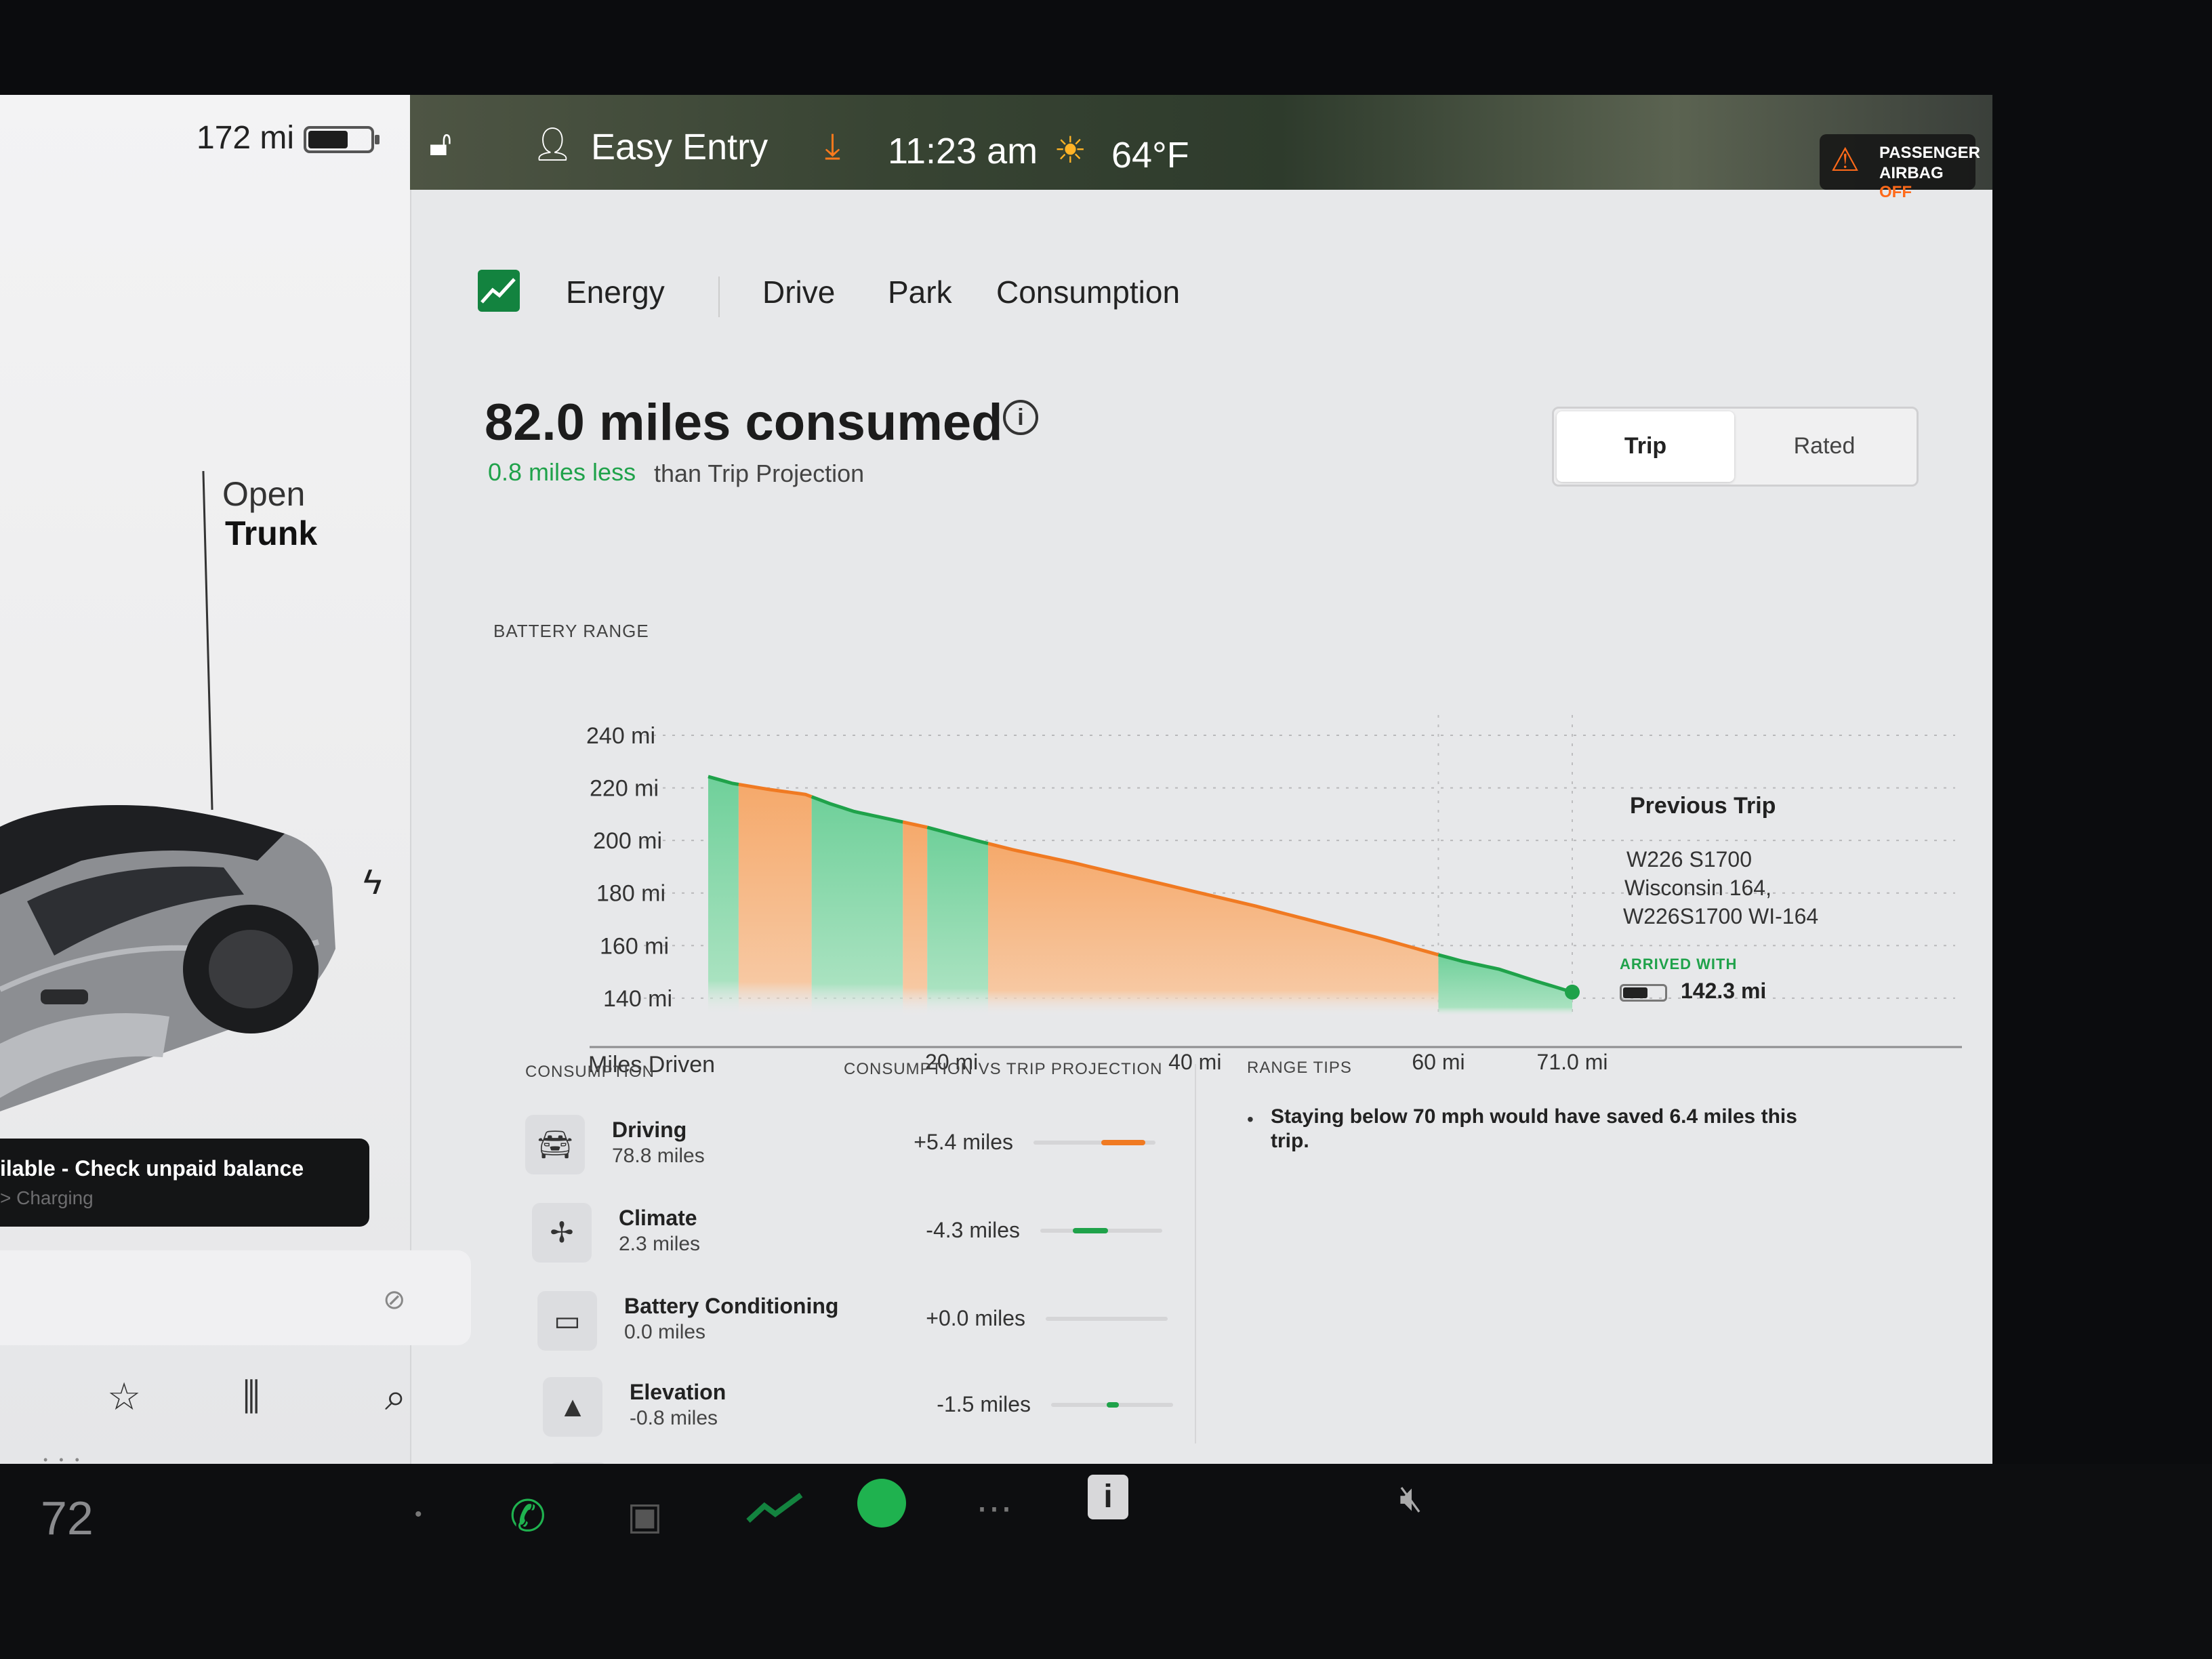 The height and width of the screenshot is (1659, 2212). What do you see at coordinates (567, 1321) in the screenshot?
I see `battery-icon: ▭` at bounding box center [567, 1321].